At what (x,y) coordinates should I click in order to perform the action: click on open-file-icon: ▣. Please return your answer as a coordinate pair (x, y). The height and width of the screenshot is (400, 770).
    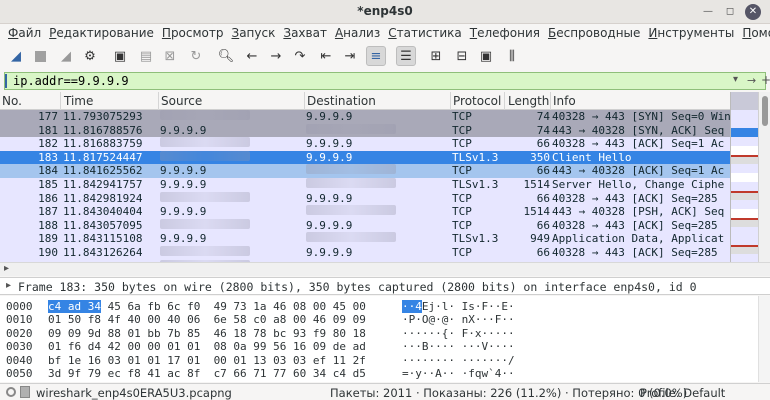
    Looking at the image, I should click on (120, 56).